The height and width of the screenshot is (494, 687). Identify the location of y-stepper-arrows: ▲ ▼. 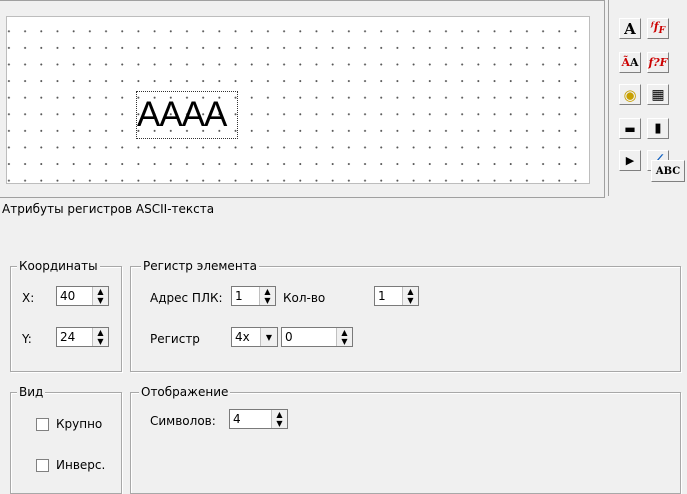
(100, 337).